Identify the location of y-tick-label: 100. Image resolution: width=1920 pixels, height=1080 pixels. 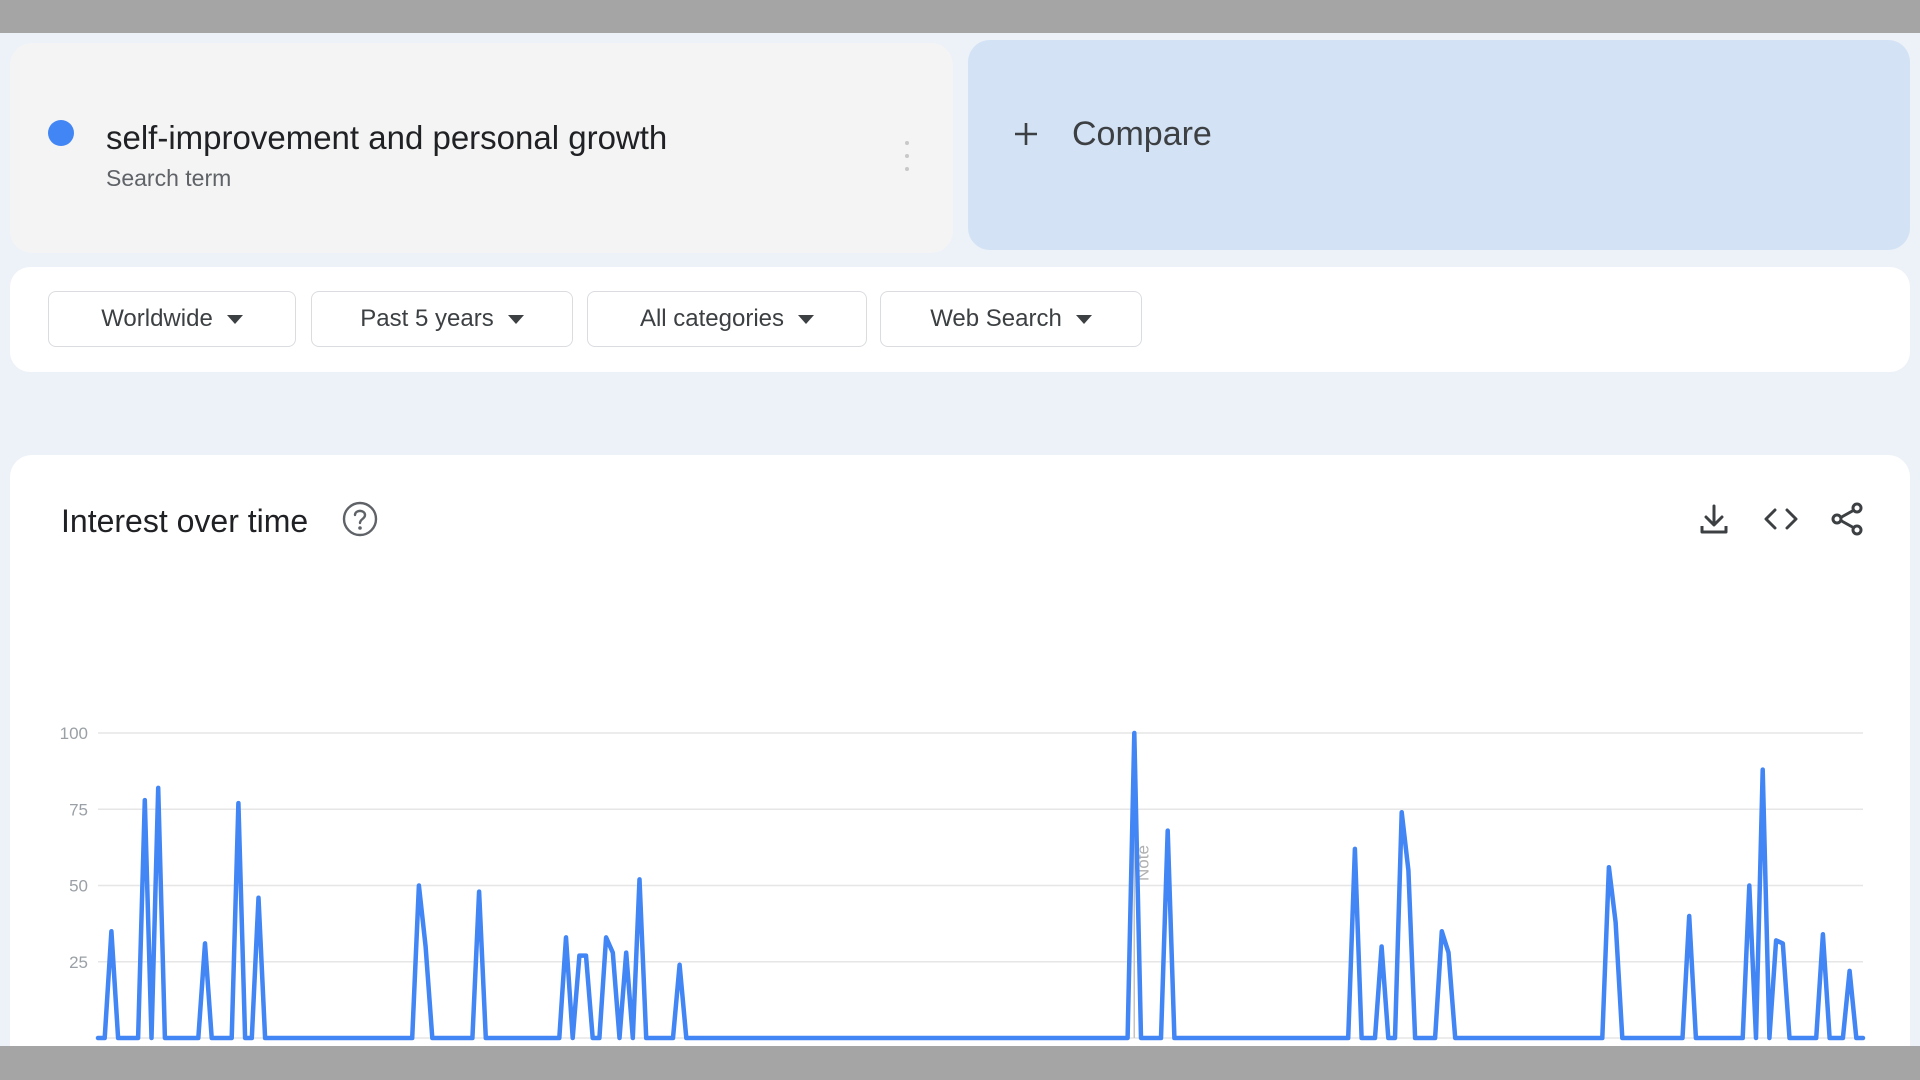
(74, 733).